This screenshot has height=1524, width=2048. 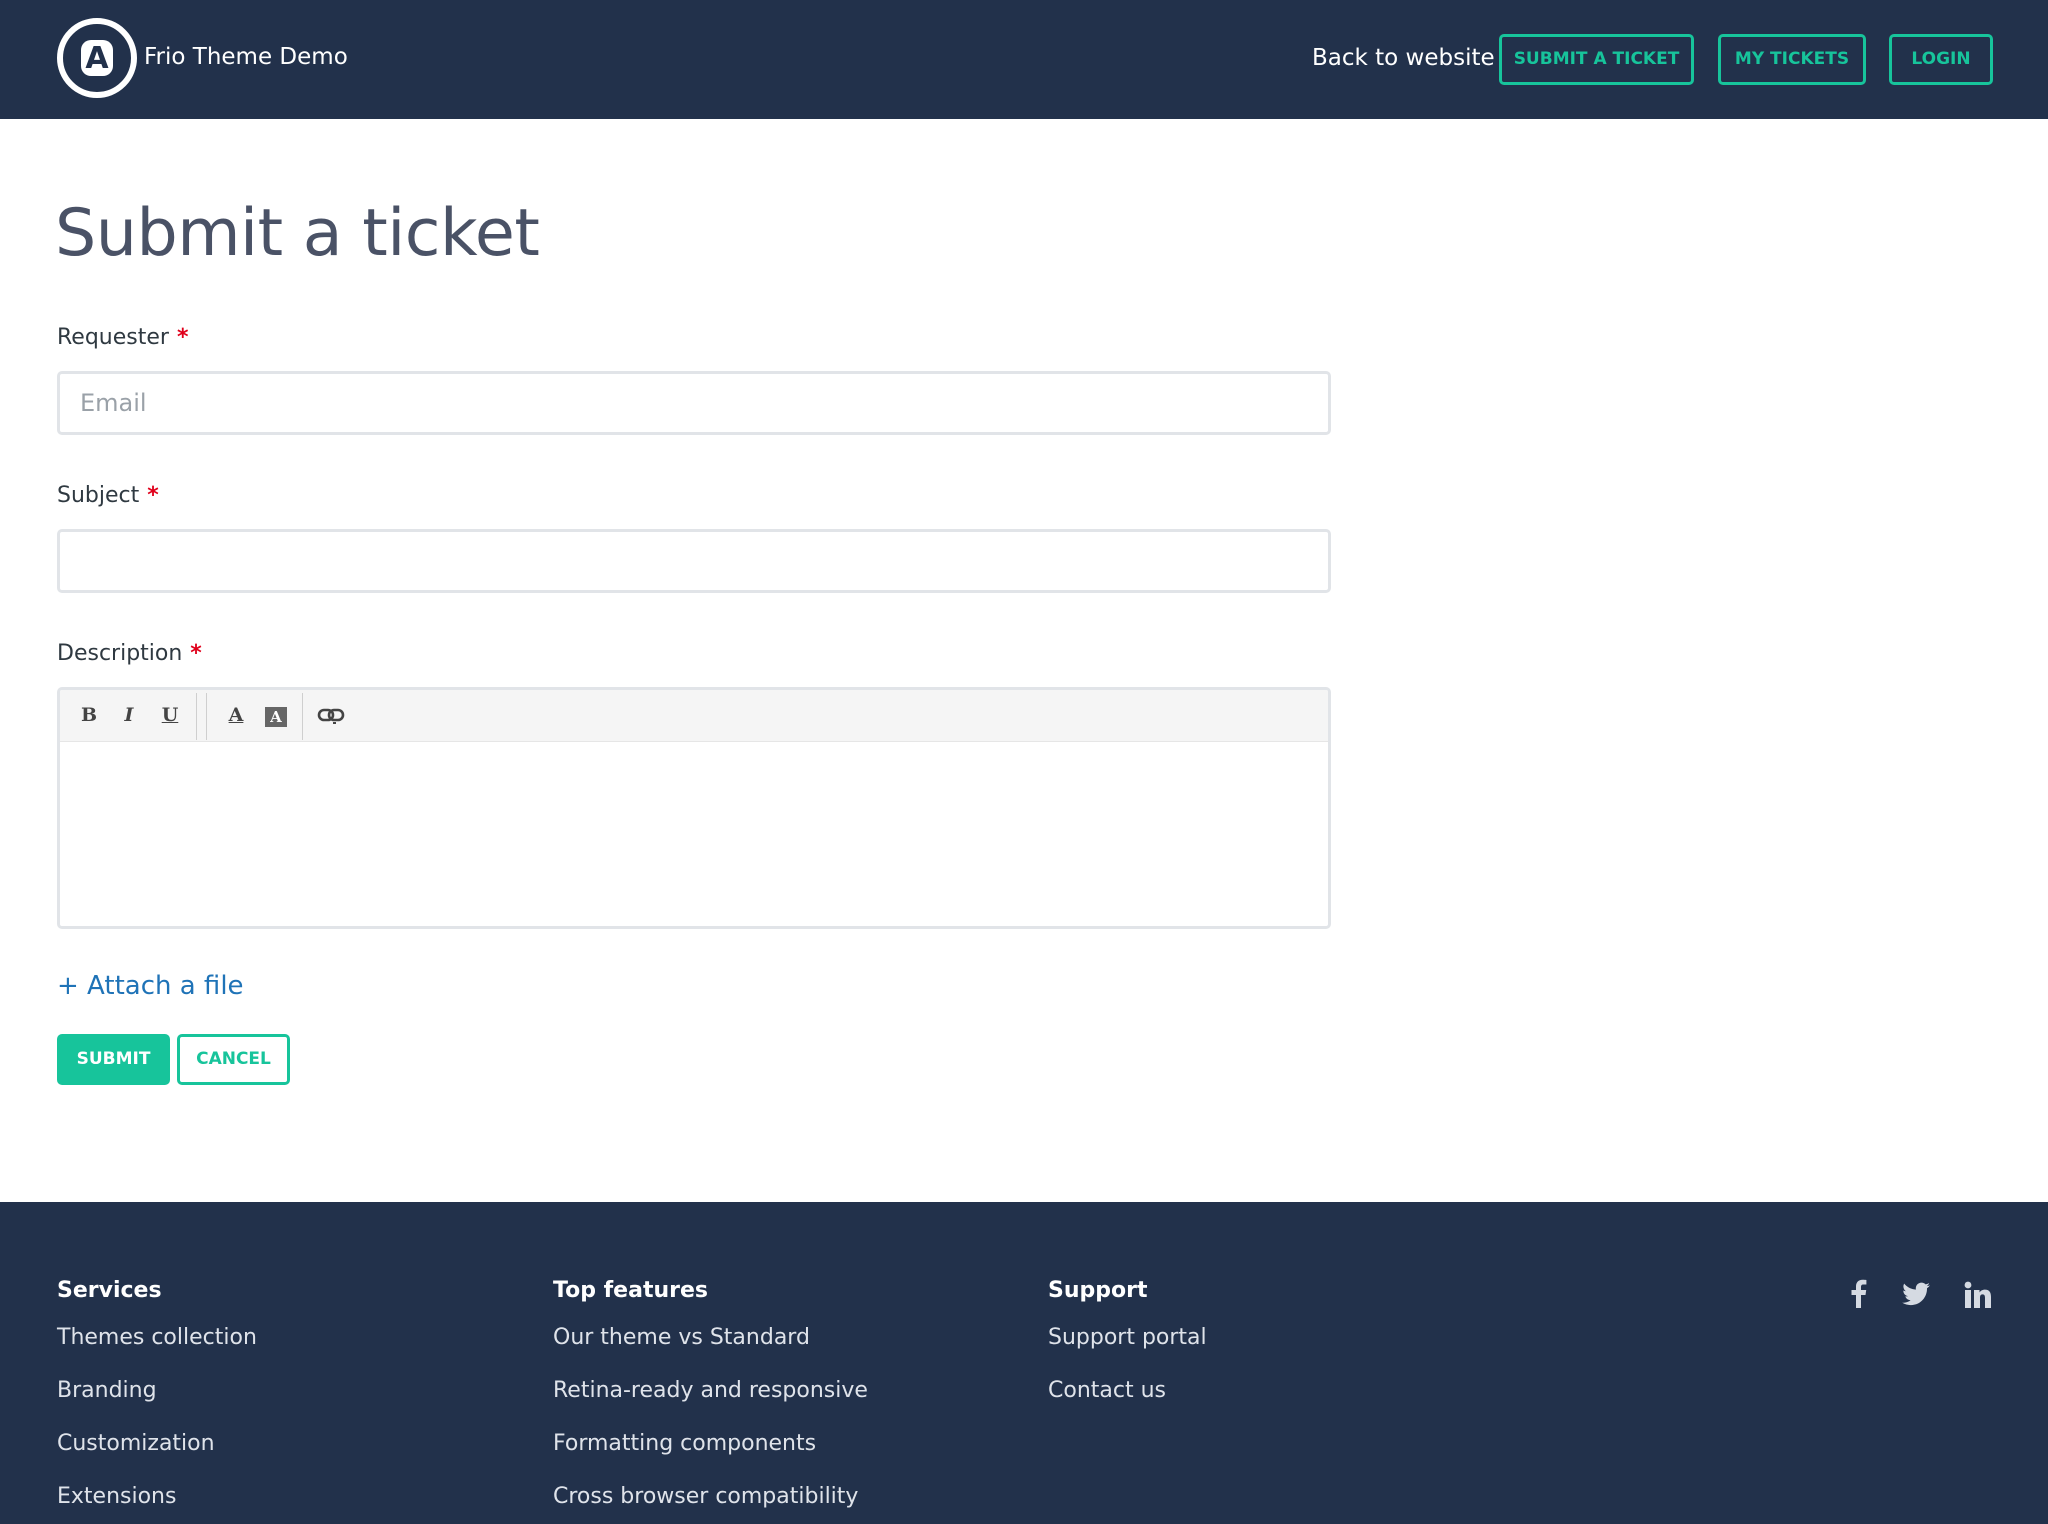 I want to click on requester-label: Requester *, so click(x=122, y=337).